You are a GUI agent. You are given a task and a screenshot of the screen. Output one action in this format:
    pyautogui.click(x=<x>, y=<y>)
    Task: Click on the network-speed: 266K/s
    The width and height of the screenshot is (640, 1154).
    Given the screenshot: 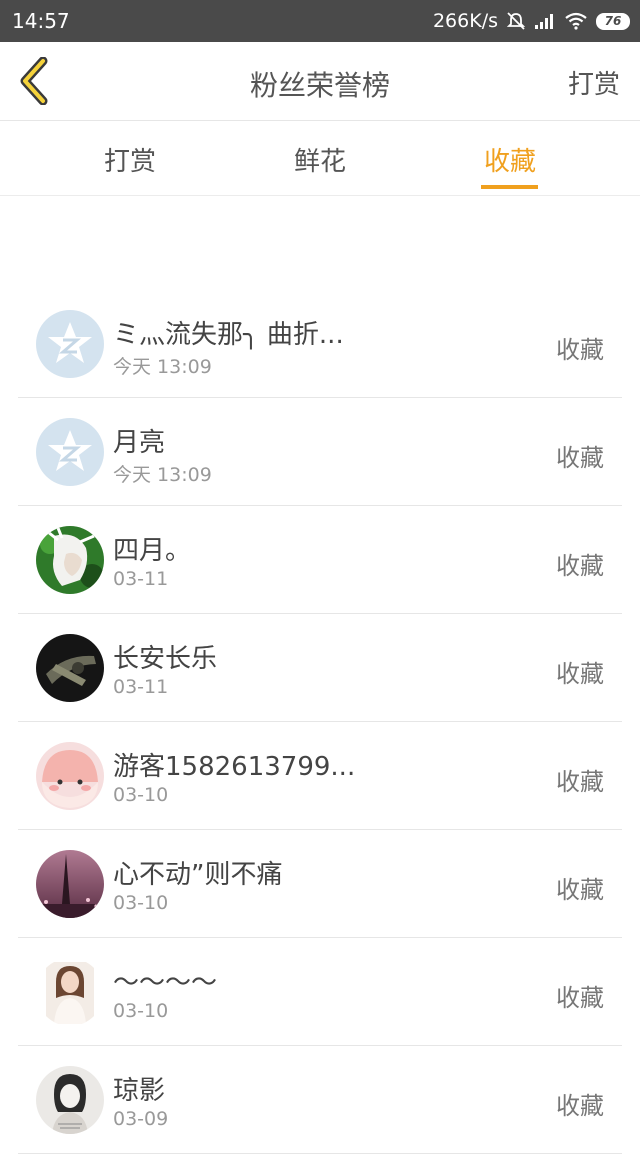 What is the action you would take?
    pyautogui.click(x=465, y=21)
    